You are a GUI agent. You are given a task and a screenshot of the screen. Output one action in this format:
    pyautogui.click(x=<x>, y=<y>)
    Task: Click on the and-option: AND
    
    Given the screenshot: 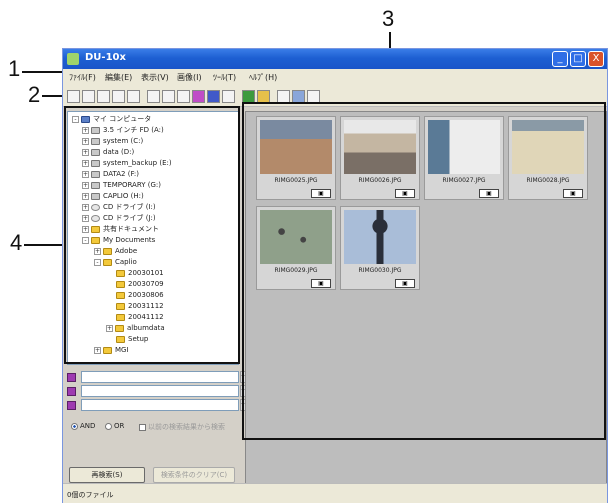 What is the action you would take?
    pyautogui.click(x=83, y=426)
    